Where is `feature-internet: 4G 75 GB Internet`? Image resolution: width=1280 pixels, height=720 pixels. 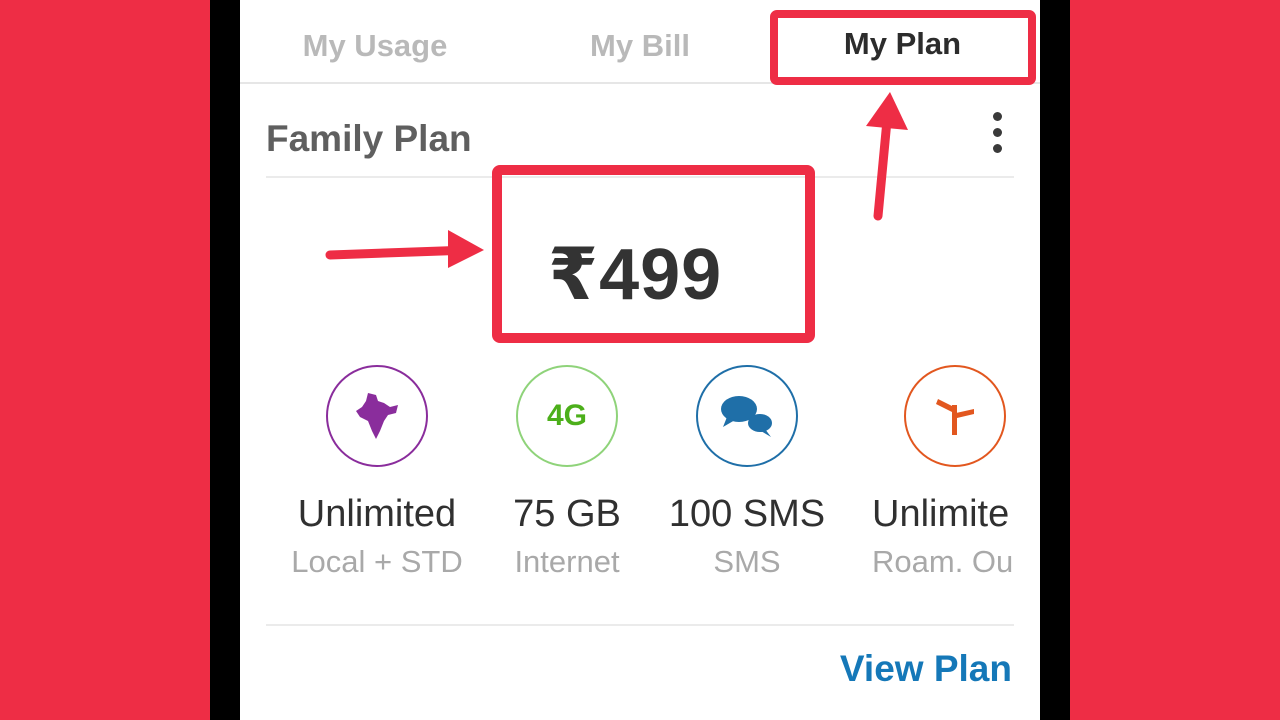
feature-internet: 4G 75 GB Internet is located at coordinates (567, 472).